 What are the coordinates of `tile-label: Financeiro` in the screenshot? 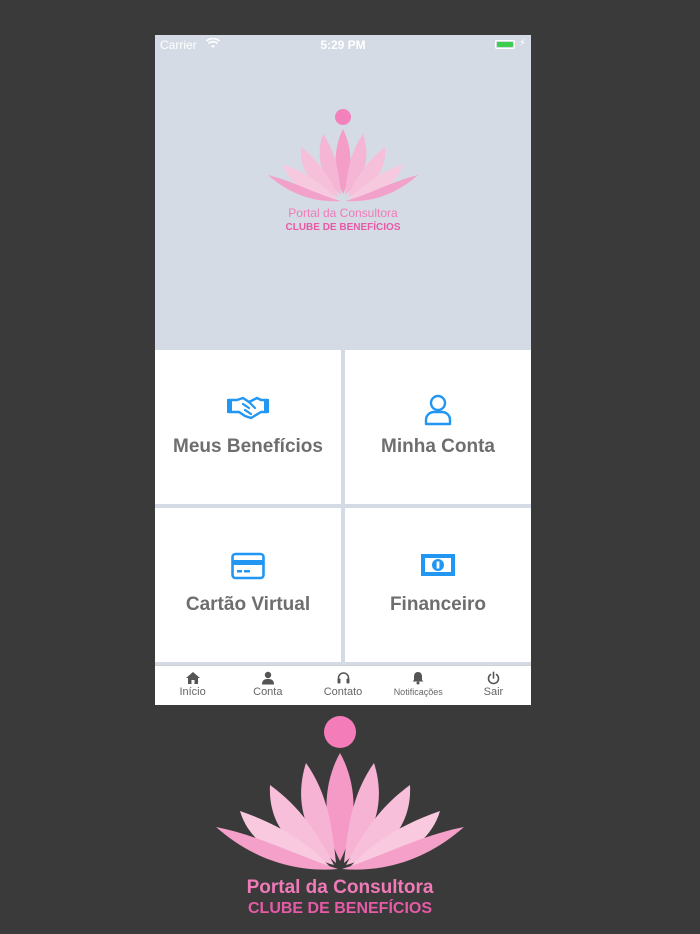 It's located at (438, 604).